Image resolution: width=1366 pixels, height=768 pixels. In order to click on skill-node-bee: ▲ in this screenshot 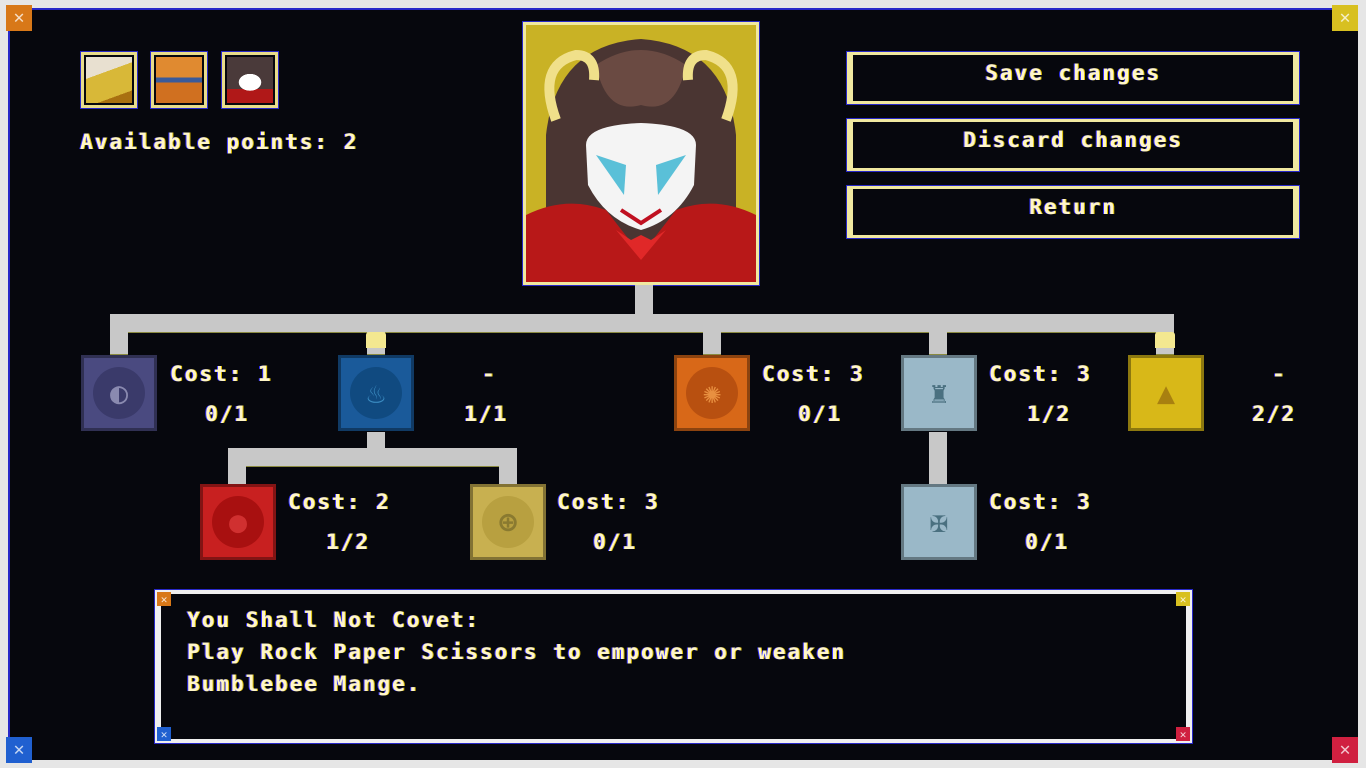, I will do `click(1166, 393)`.